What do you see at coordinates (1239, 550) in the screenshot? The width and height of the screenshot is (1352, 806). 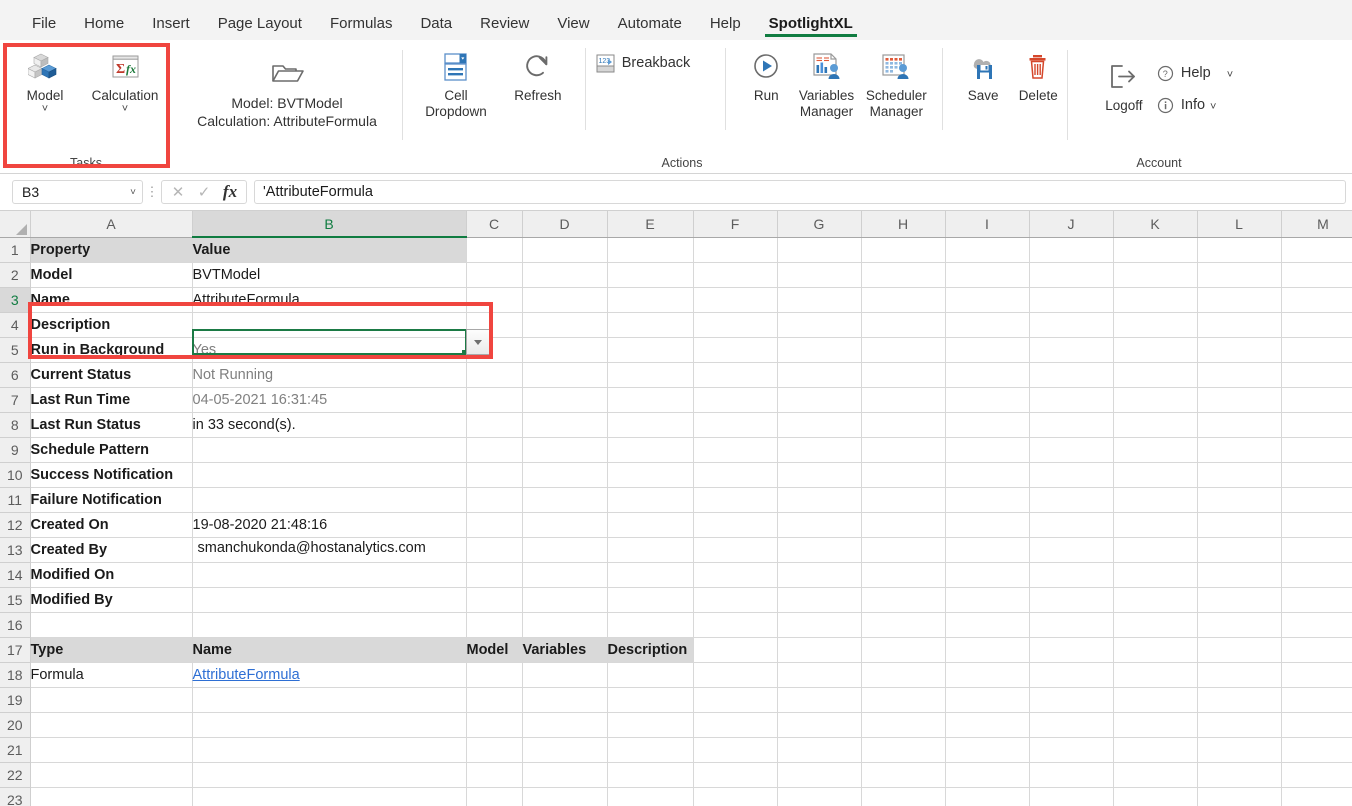 I see `cell-L13` at bounding box center [1239, 550].